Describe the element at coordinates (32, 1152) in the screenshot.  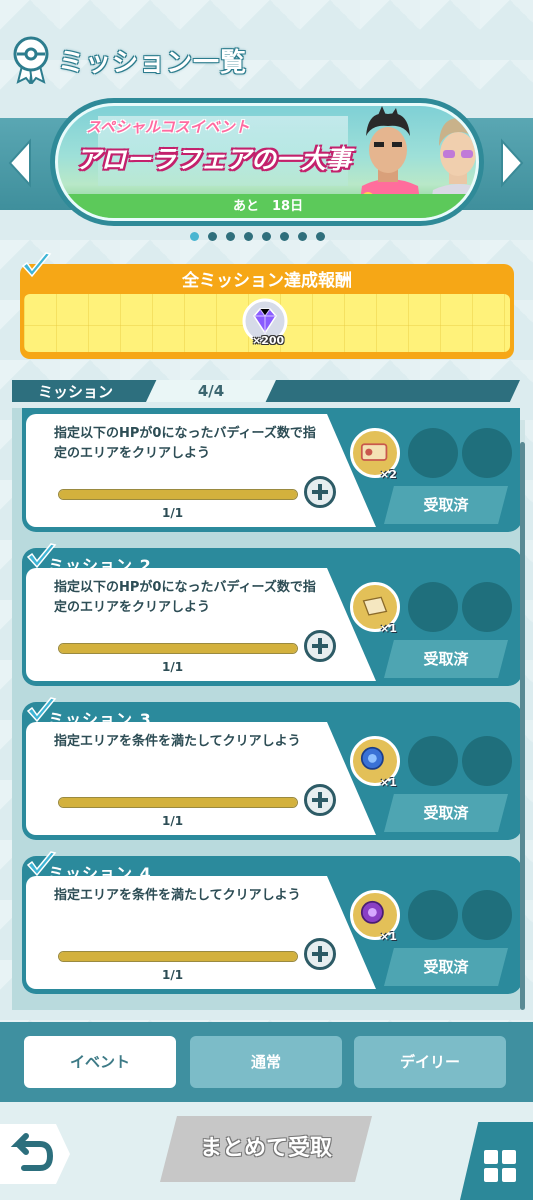
I see `back-arrow-icon` at that location.